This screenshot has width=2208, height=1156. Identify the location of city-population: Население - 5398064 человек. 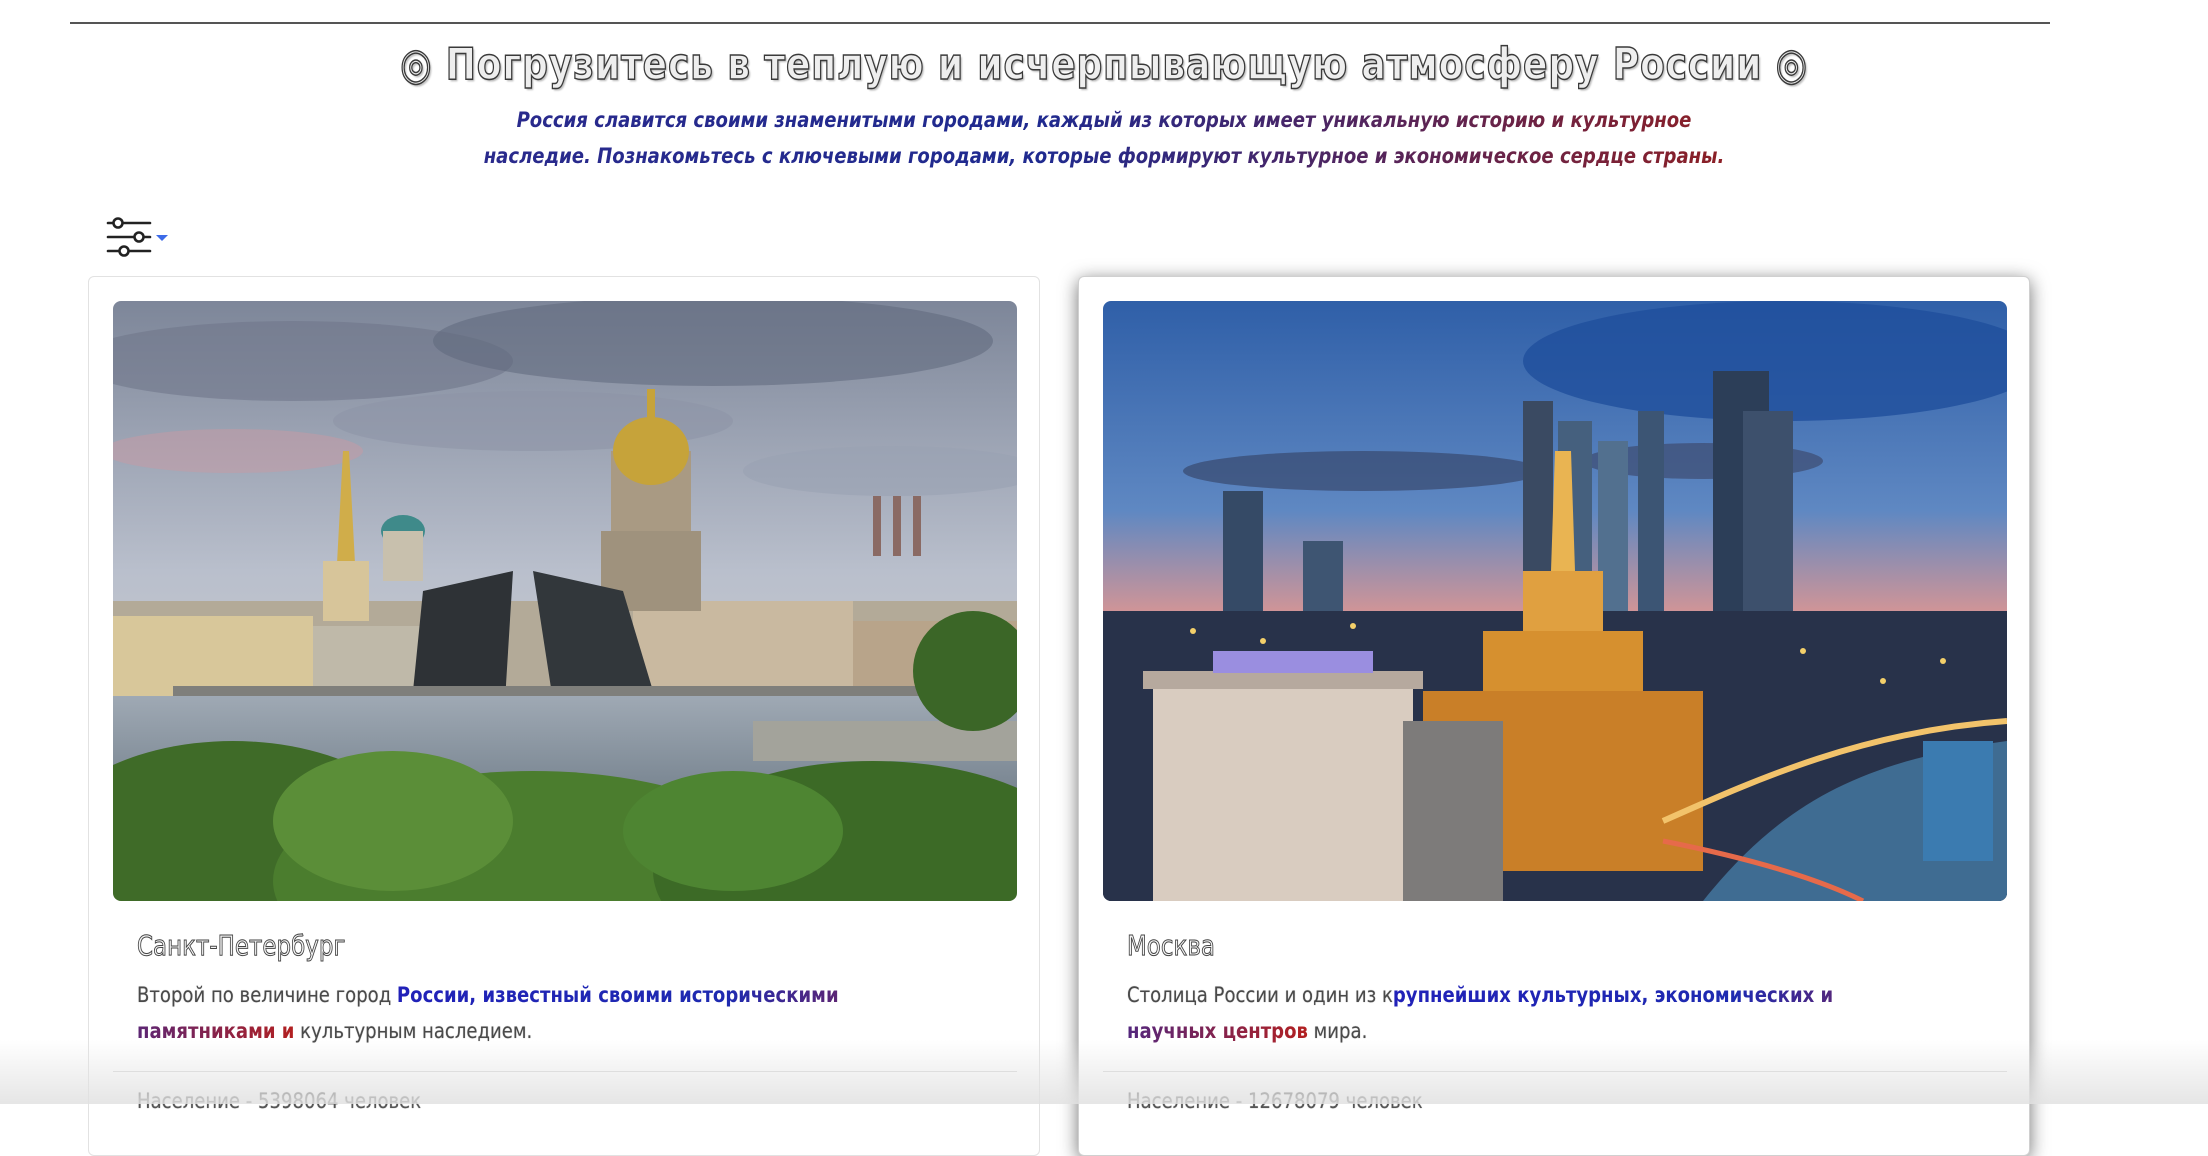
(279, 1101).